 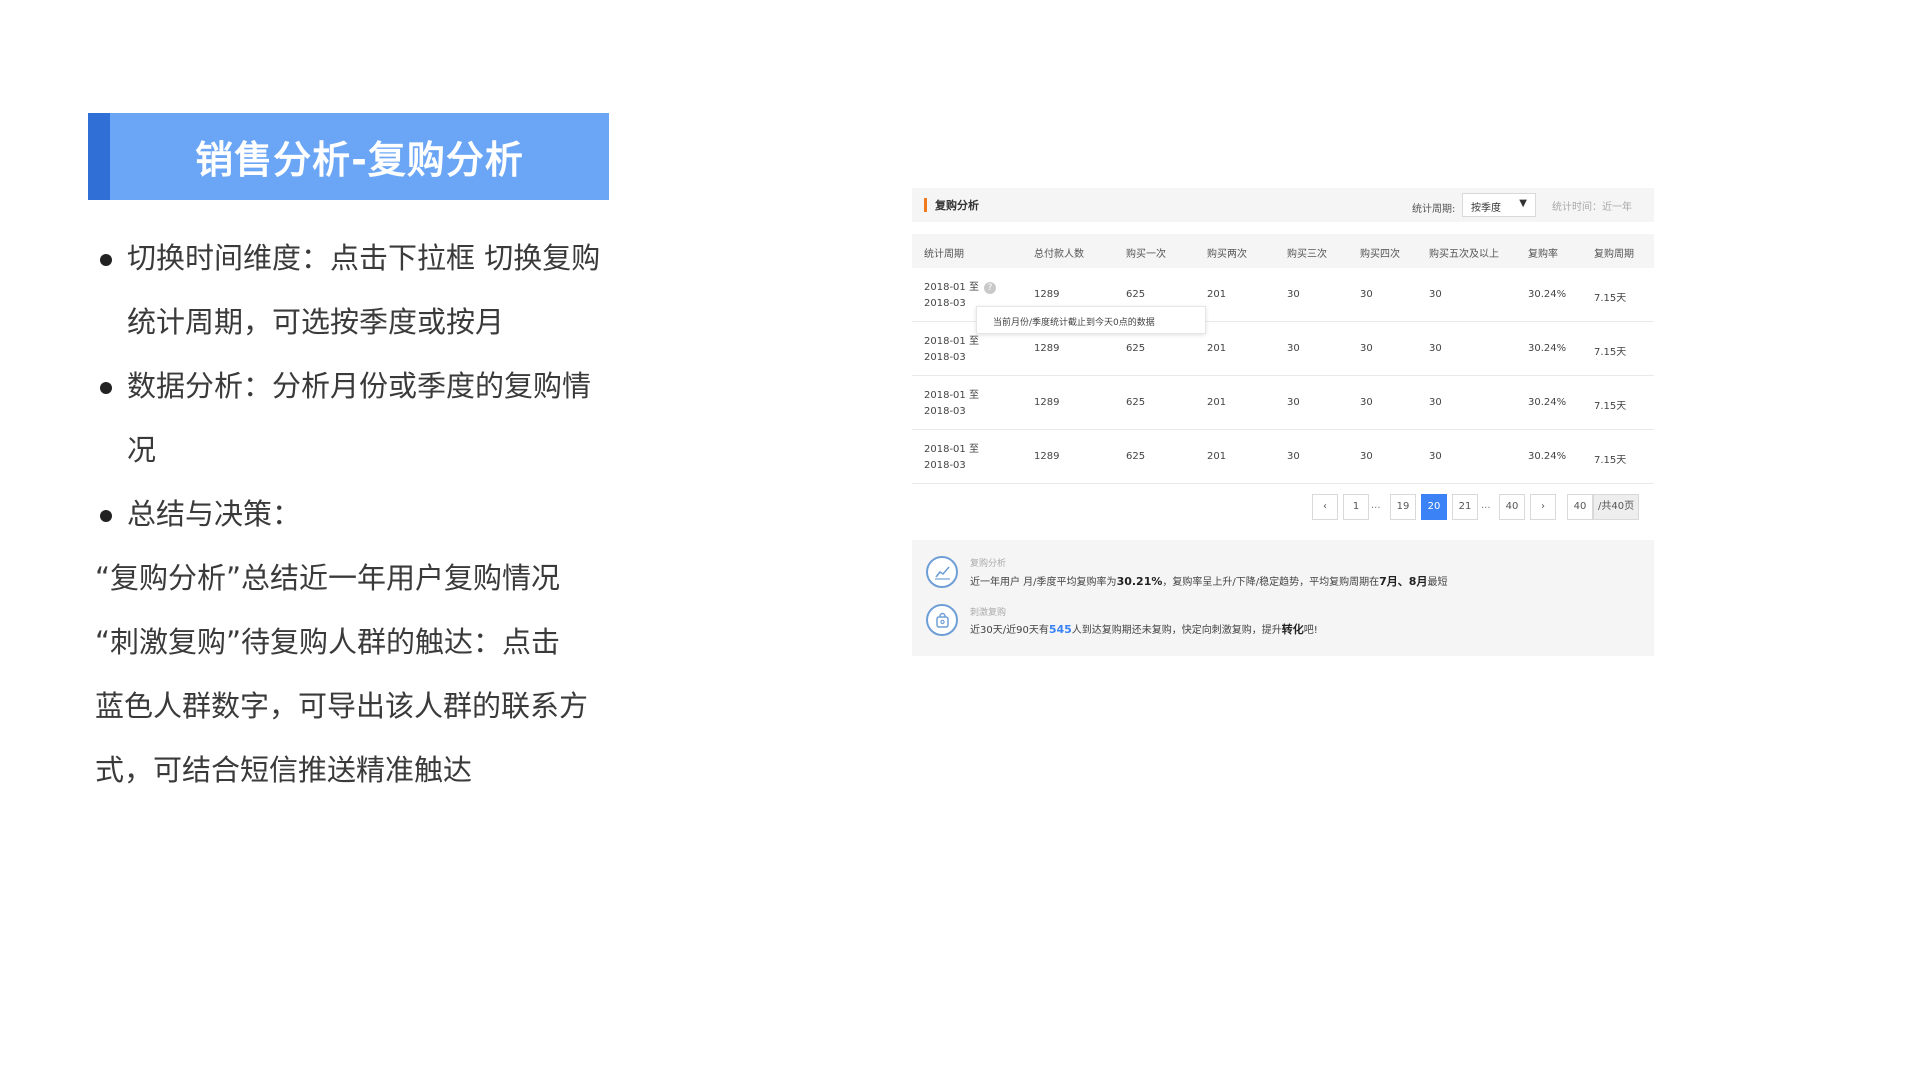 What do you see at coordinates (1283, 205) in the screenshot?
I see `panel-header: 复购分析 统计周期: 按季度 ▼ 统计时间：近一年` at bounding box center [1283, 205].